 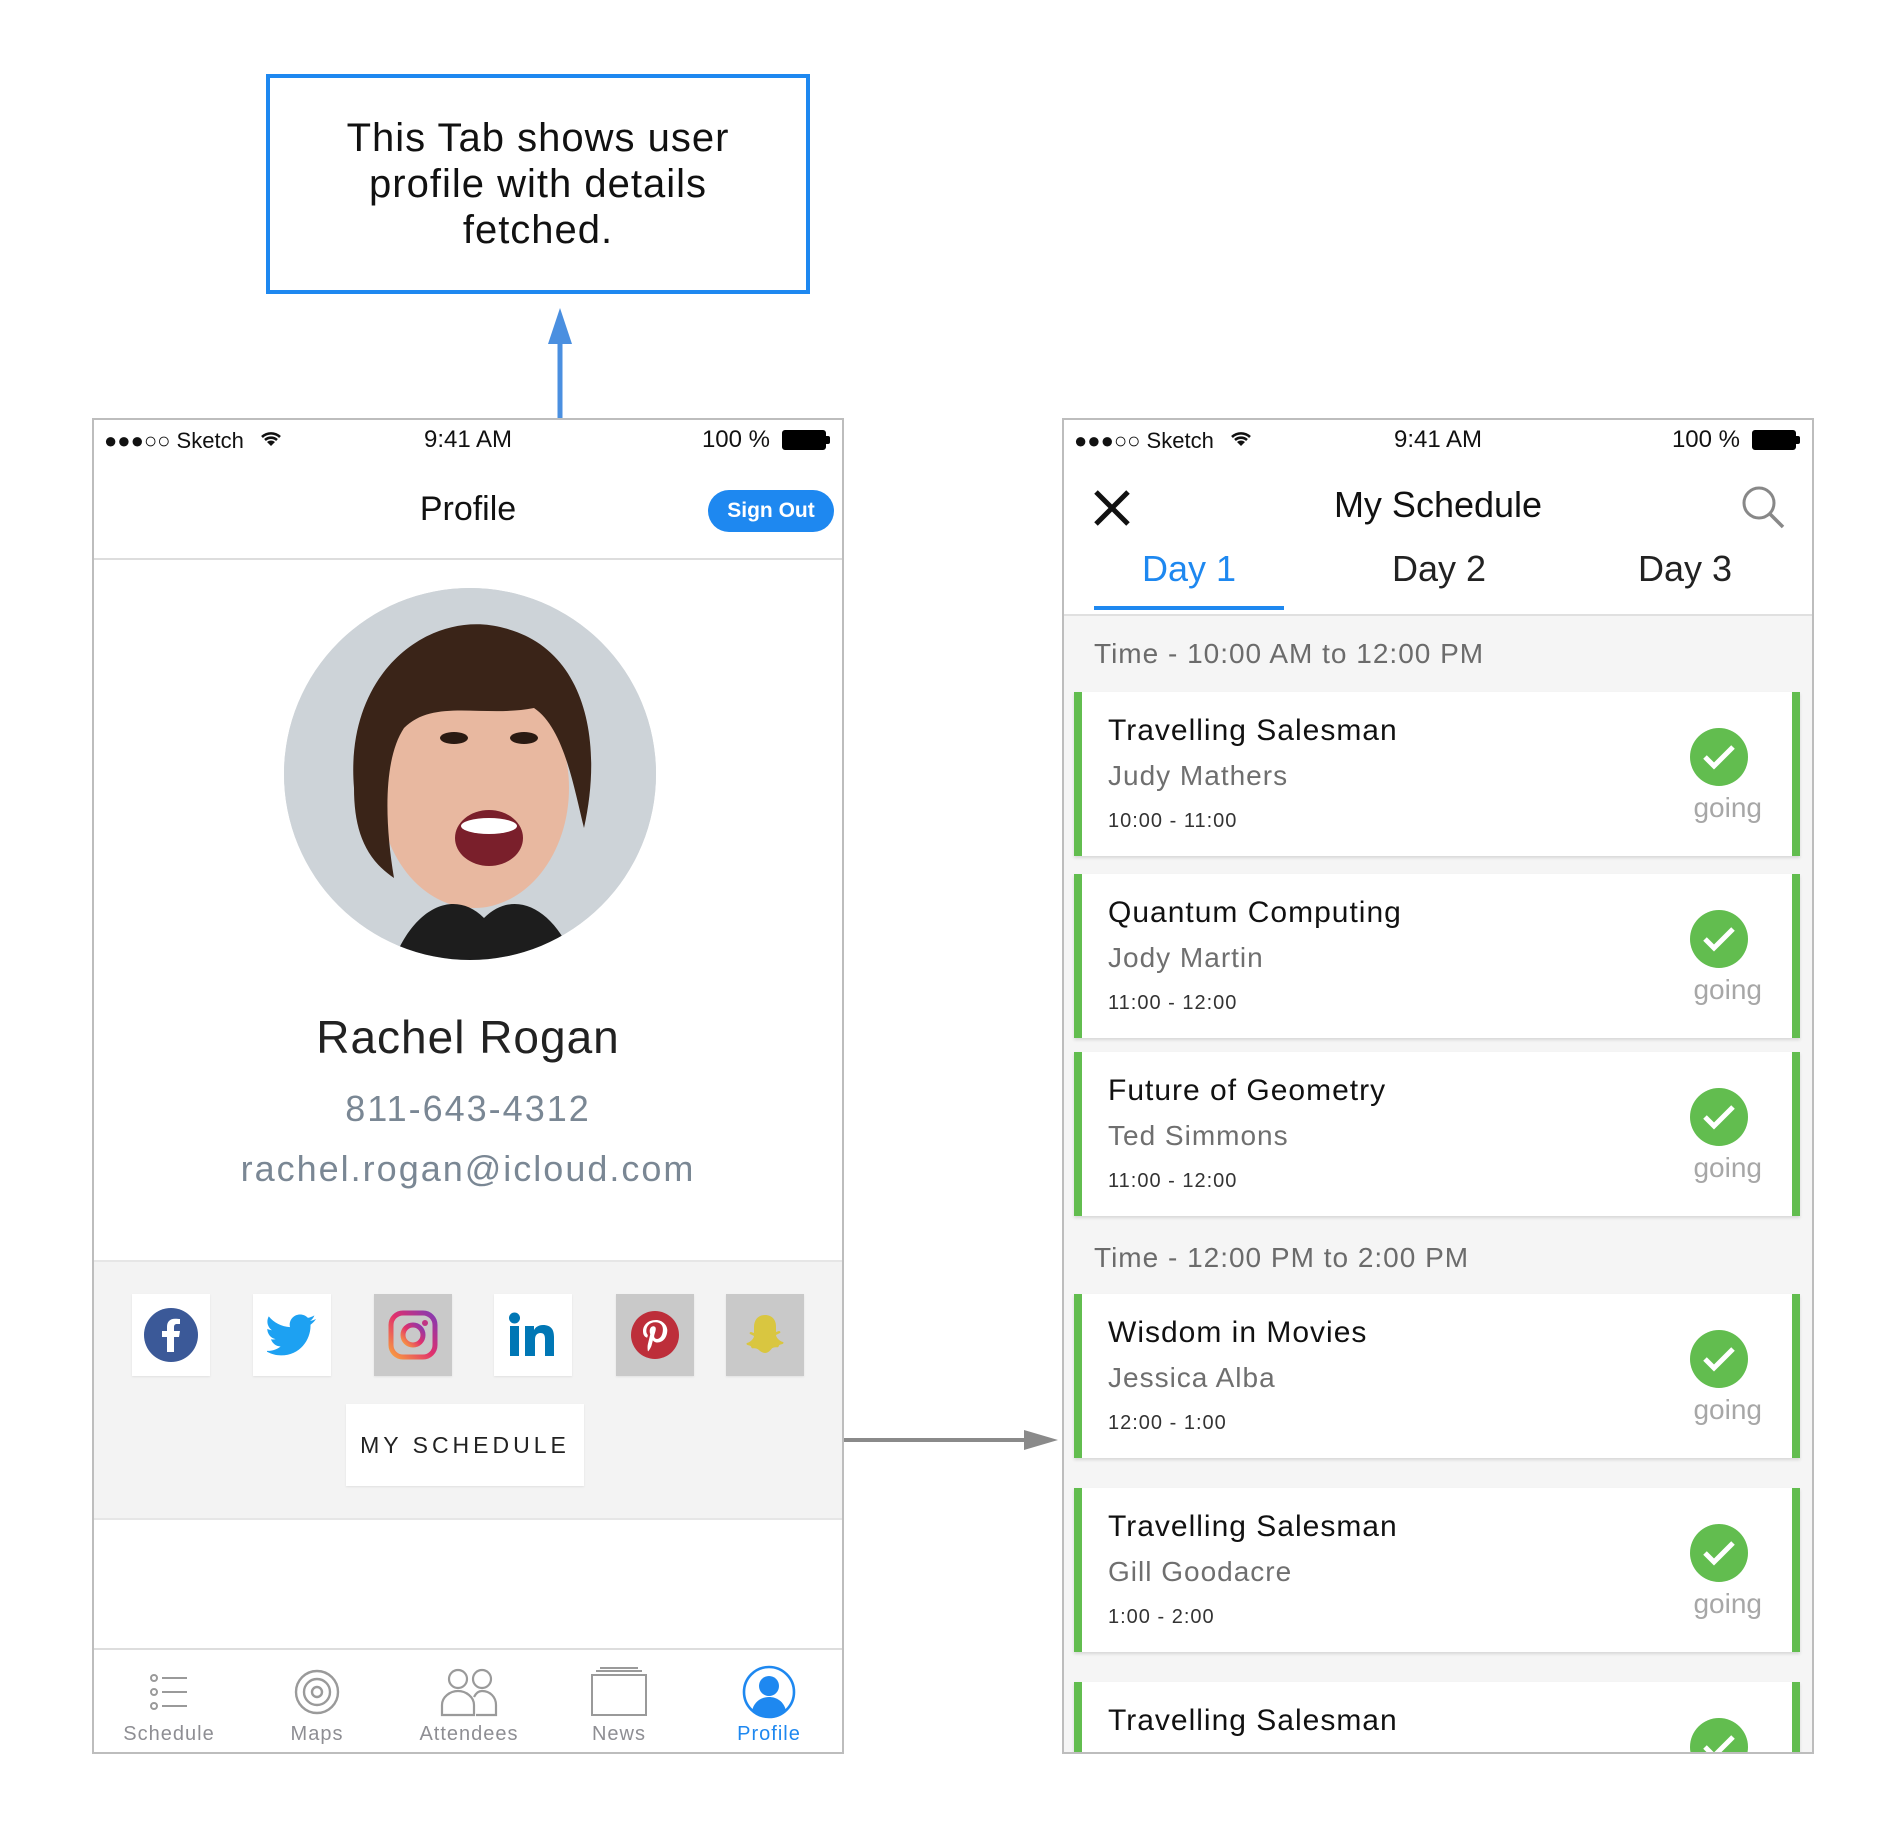 What do you see at coordinates (1198, 775) in the screenshot?
I see `session-speaker: Judy Mathers` at bounding box center [1198, 775].